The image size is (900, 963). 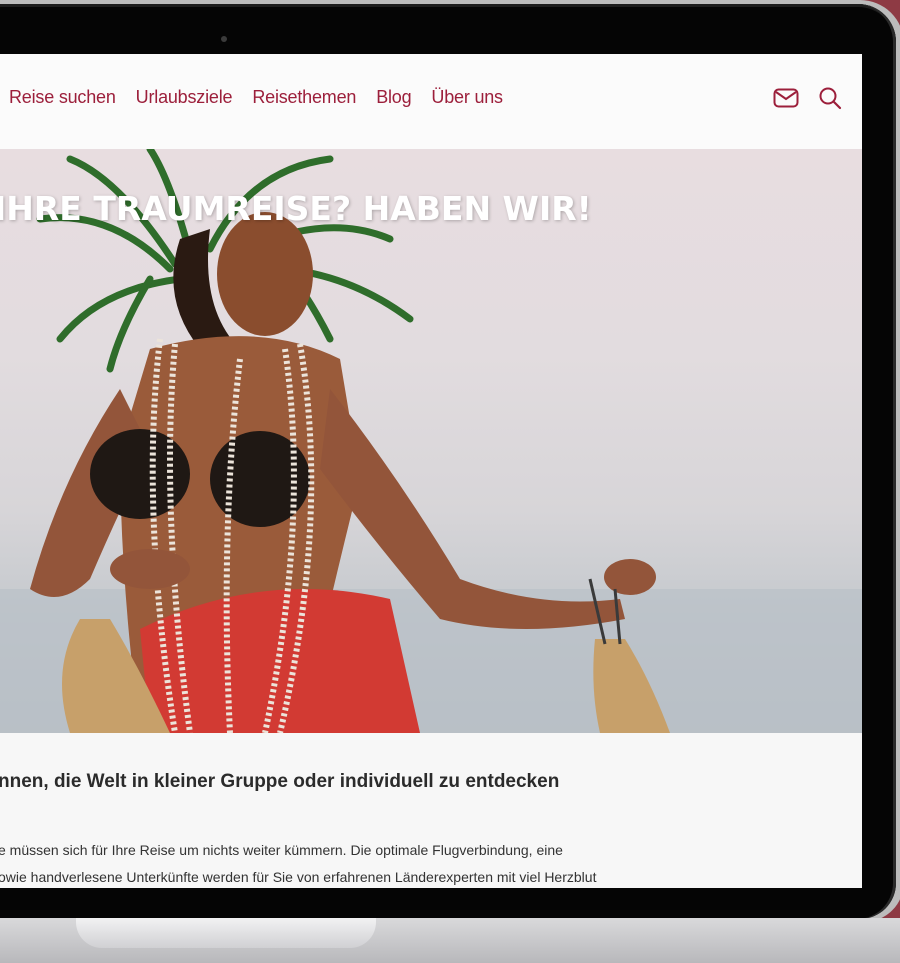 I want to click on nav-blog: Blog, so click(x=393, y=97).